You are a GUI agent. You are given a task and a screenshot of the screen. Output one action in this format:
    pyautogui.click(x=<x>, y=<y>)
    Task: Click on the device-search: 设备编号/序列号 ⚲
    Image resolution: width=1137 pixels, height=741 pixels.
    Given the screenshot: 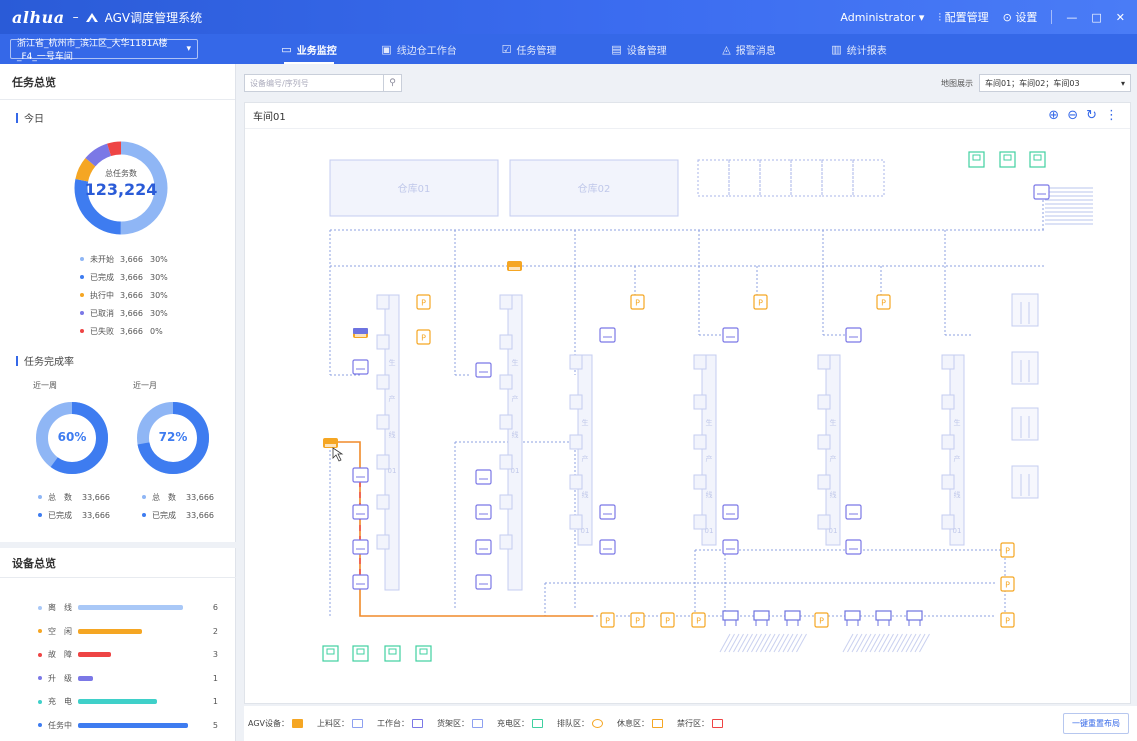 What is the action you would take?
    pyautogui.click(x=323, y=83)
    